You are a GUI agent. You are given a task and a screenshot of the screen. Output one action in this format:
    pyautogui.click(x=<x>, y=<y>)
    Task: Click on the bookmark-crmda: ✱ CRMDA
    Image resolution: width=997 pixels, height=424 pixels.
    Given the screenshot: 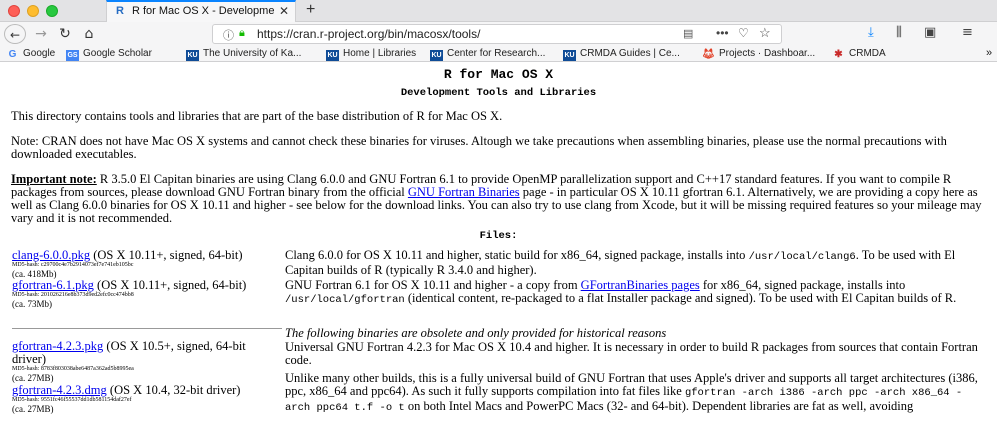 What is the action you would take?
    pyautogui.click(x=859, y=54)
    